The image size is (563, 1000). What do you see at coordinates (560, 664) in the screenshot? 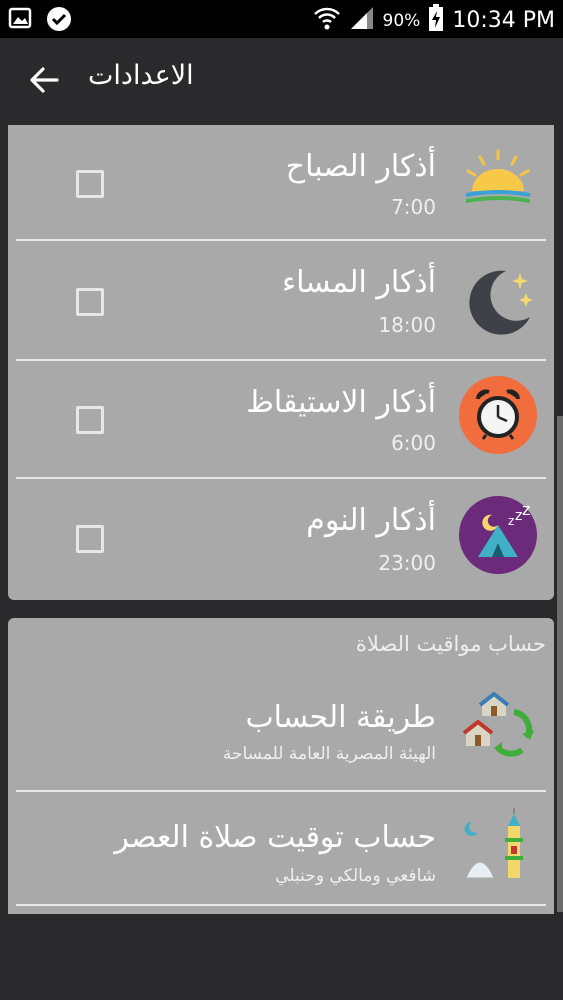
I see `scrollbar` at bounding box center [560, 664].